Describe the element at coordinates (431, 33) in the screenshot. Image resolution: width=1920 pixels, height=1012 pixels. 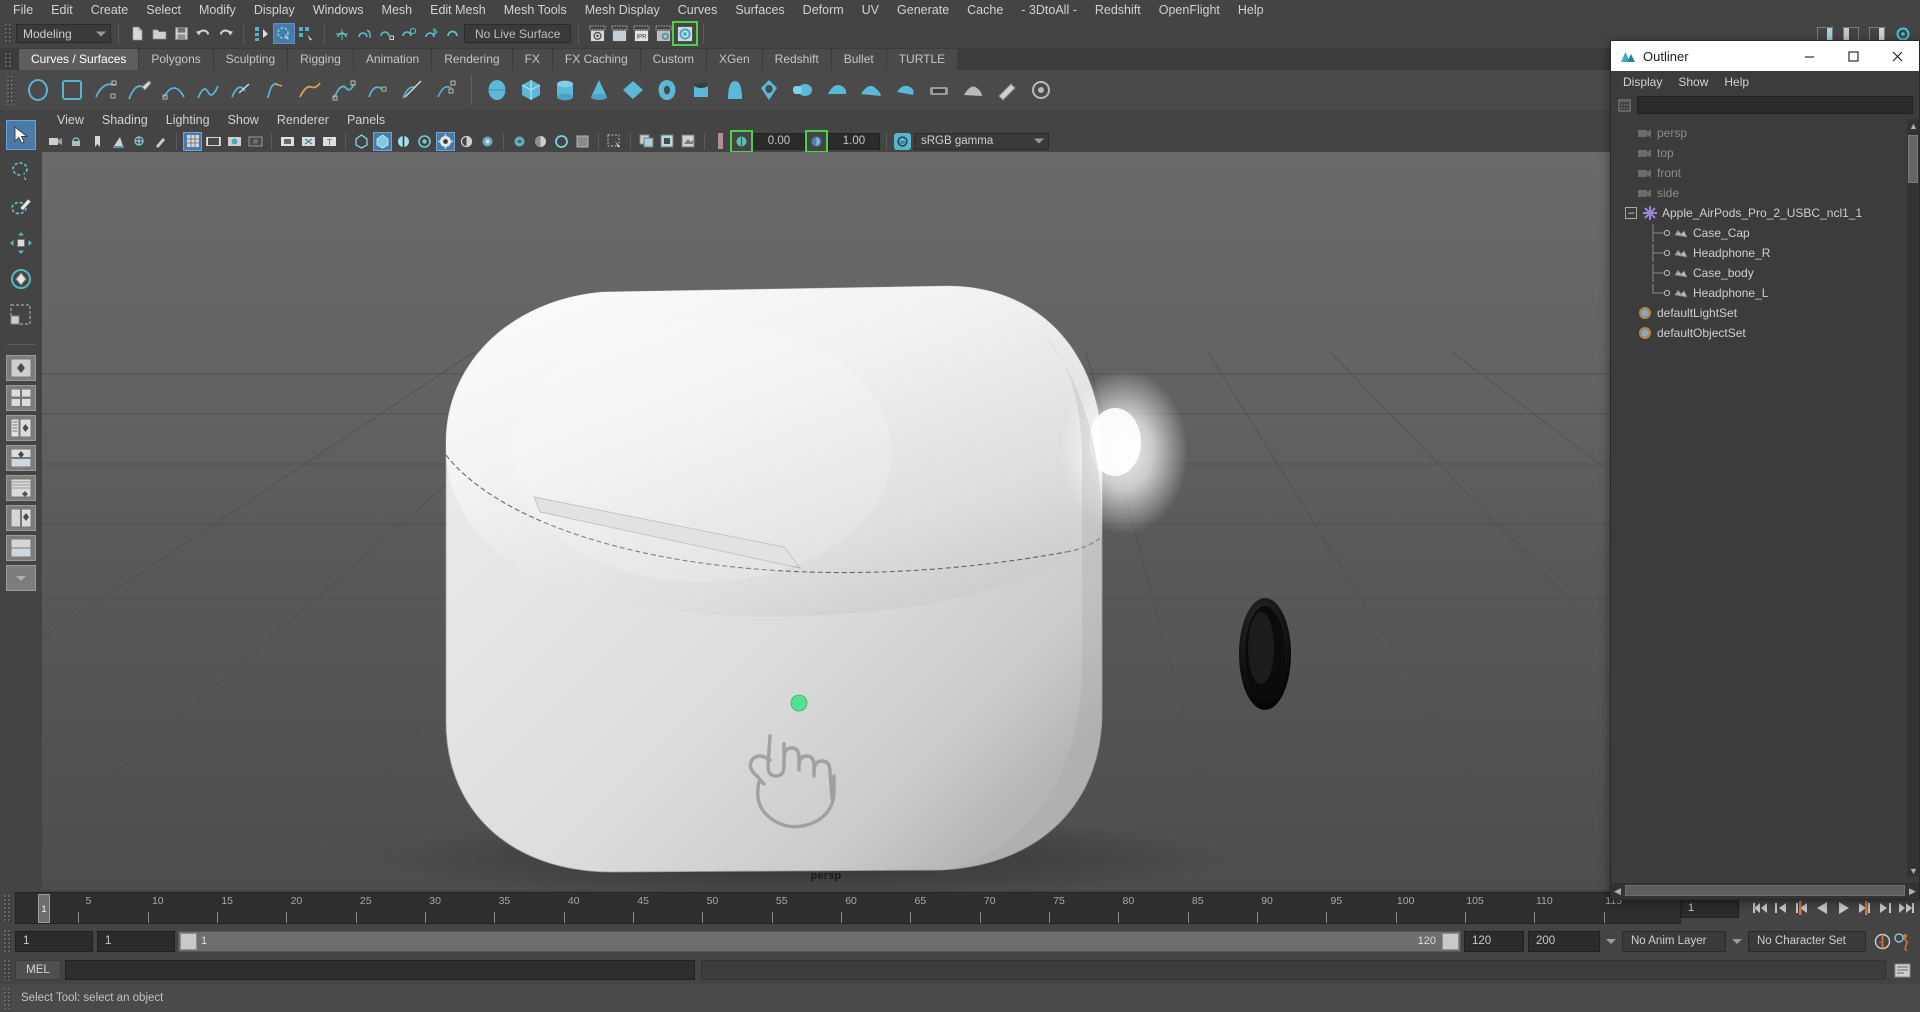
I see `snap-view-plane-icon` at that location.